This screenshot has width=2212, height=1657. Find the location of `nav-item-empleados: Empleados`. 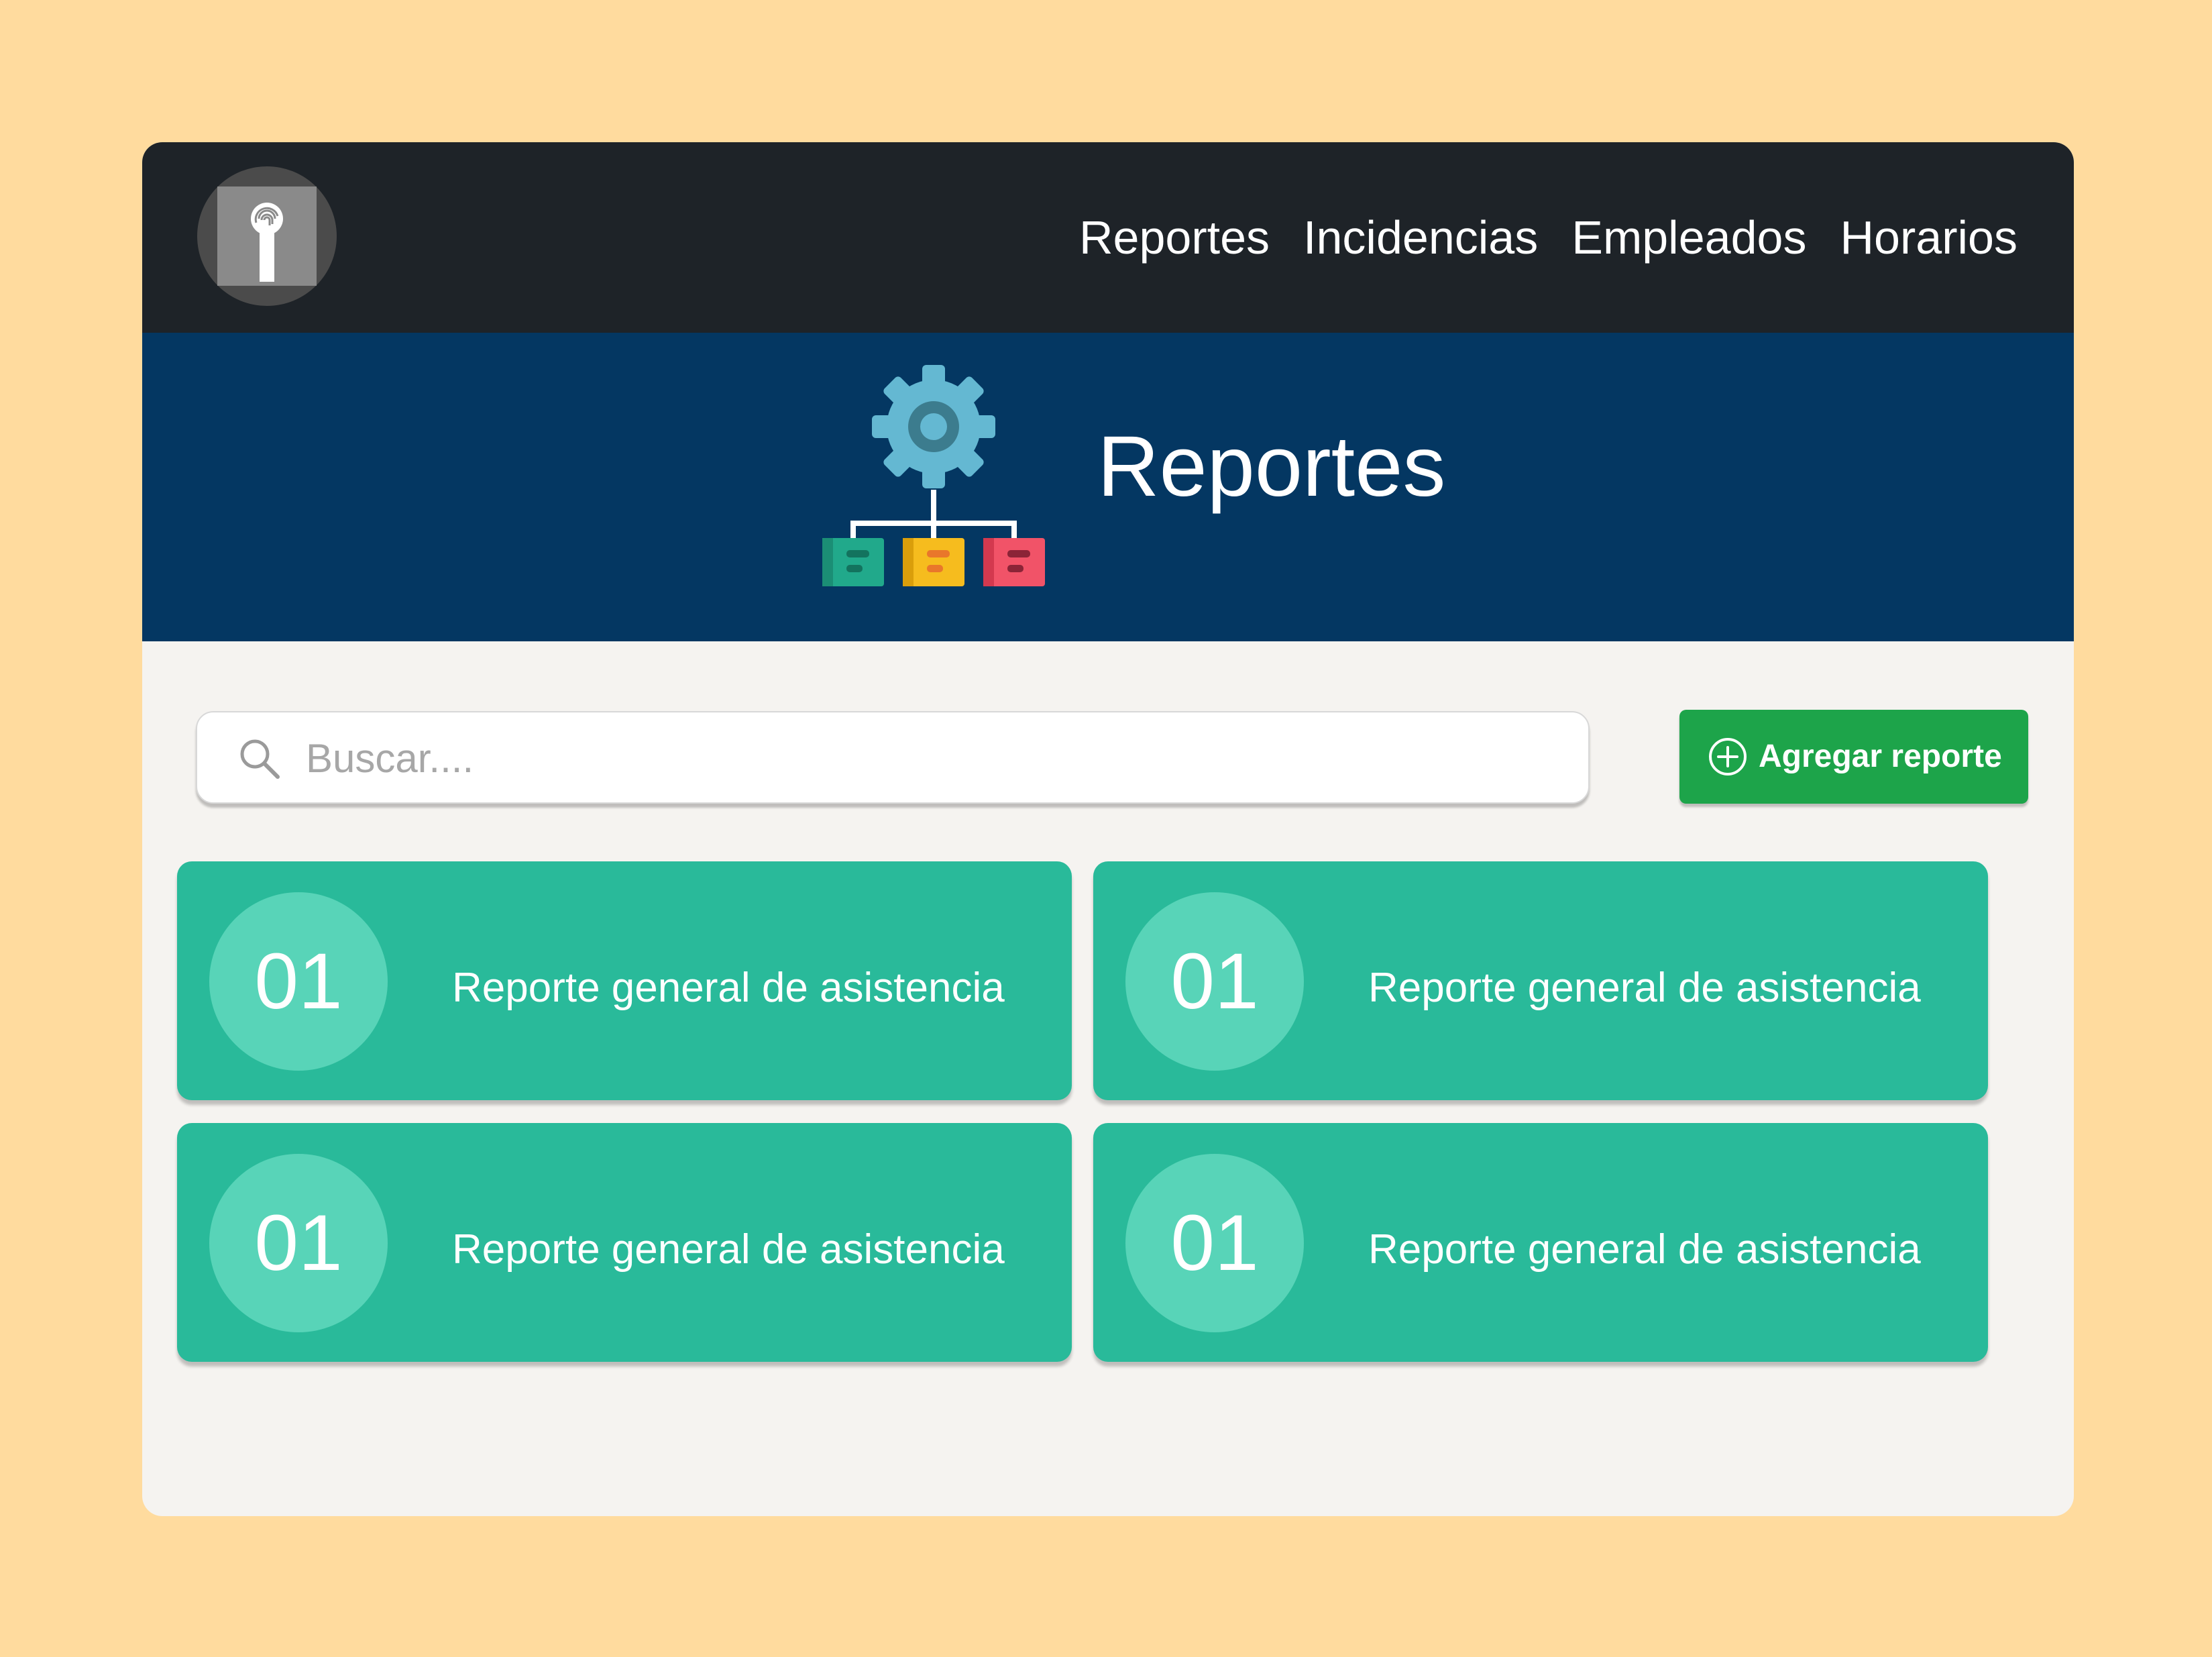

nav-item-empleados: Empleados is located at coordinates (1688, 238).